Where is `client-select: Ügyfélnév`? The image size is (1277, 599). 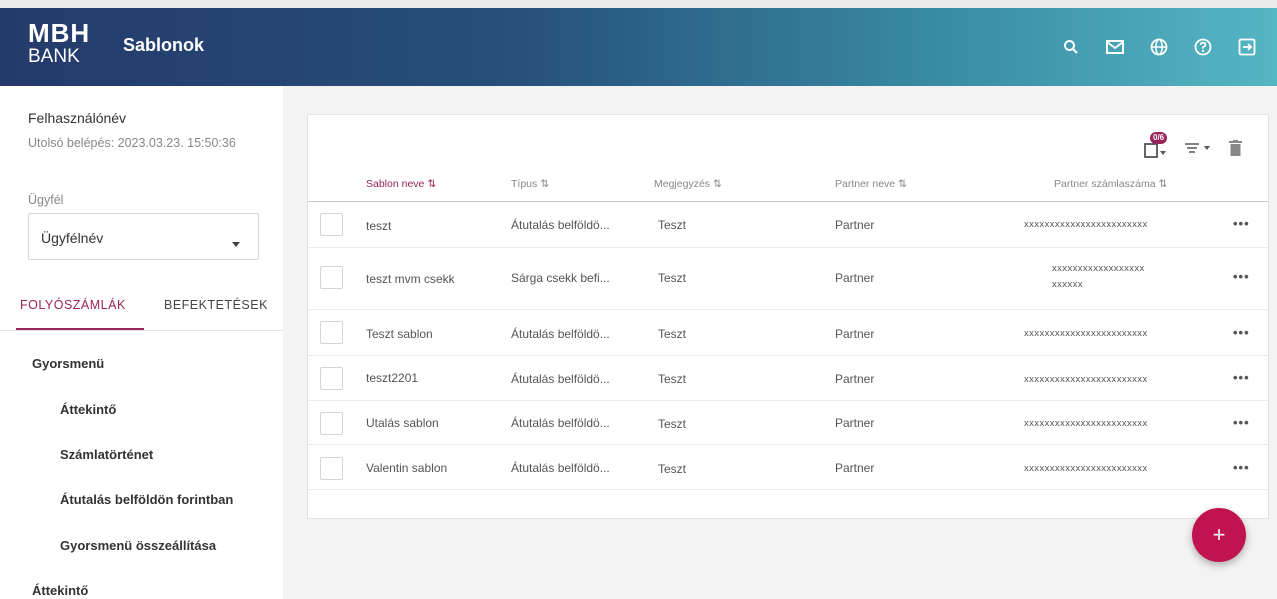
client-select: Ügyfélnév is located at coordinates (143, 236).